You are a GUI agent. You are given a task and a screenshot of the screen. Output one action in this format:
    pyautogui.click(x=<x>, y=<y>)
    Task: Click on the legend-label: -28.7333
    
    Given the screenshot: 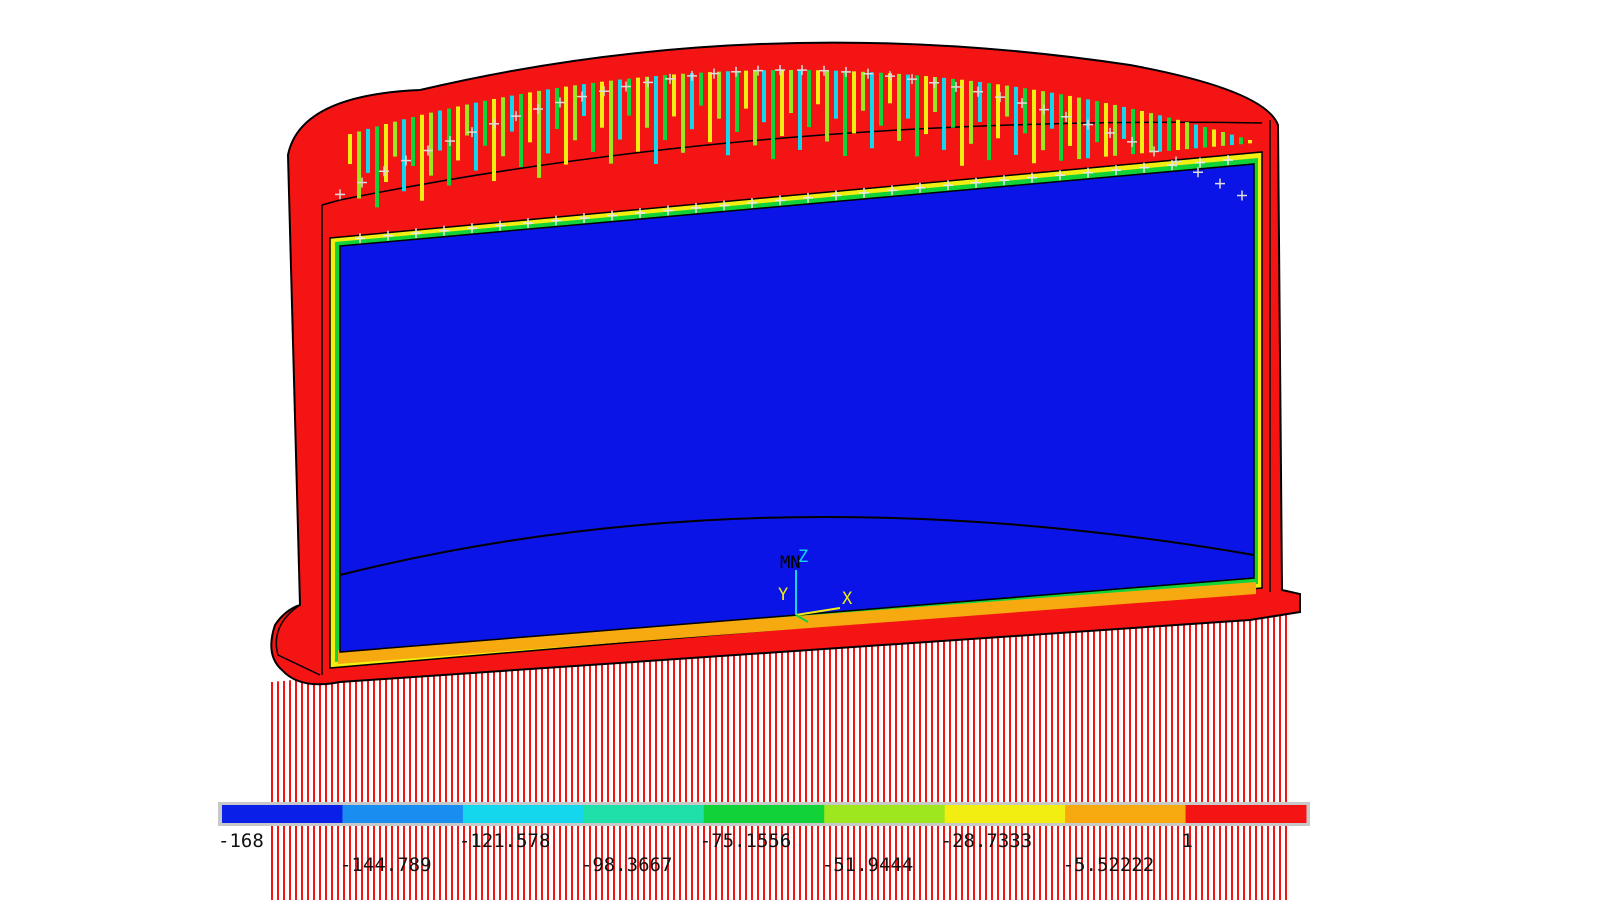 What is the action you would take?
    pyautogui.click(x=987, y=841)
    